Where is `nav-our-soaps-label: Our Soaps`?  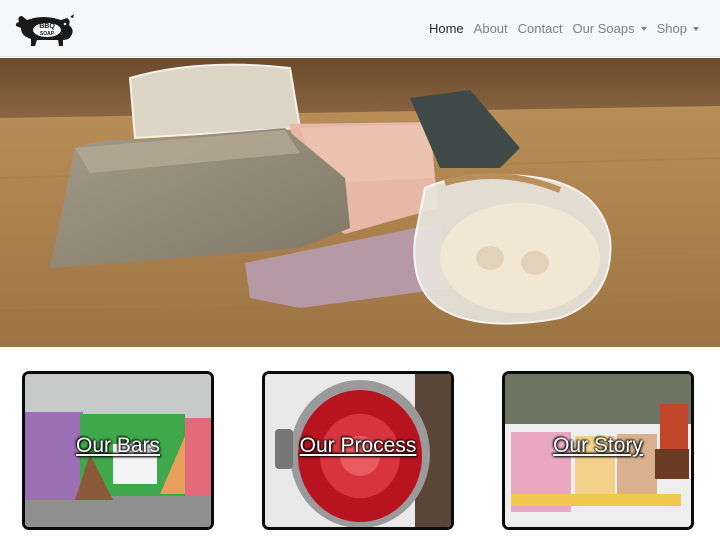
nav-our-soaps-label: Our Soaps is located at coordinates (603, 28).